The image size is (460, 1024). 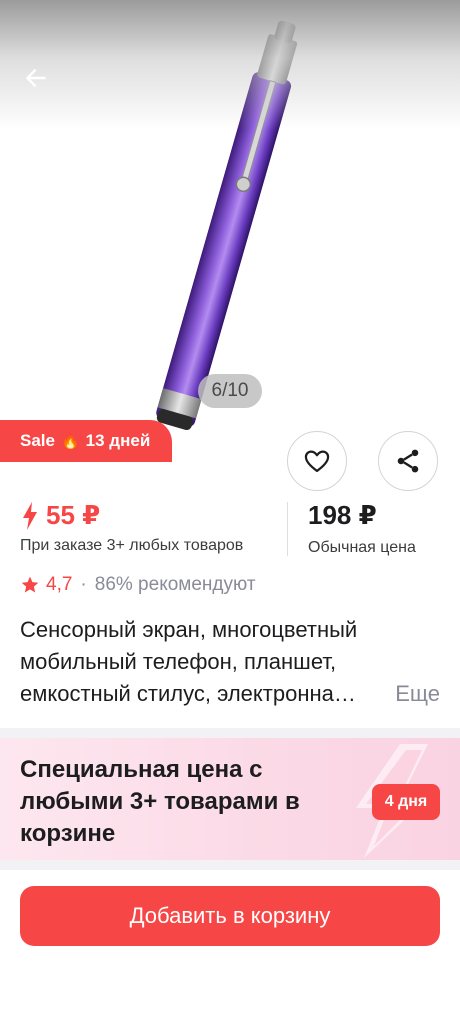 I want to click on title-line: мобильный телефон, планшет,, so click(x=178, y=661).